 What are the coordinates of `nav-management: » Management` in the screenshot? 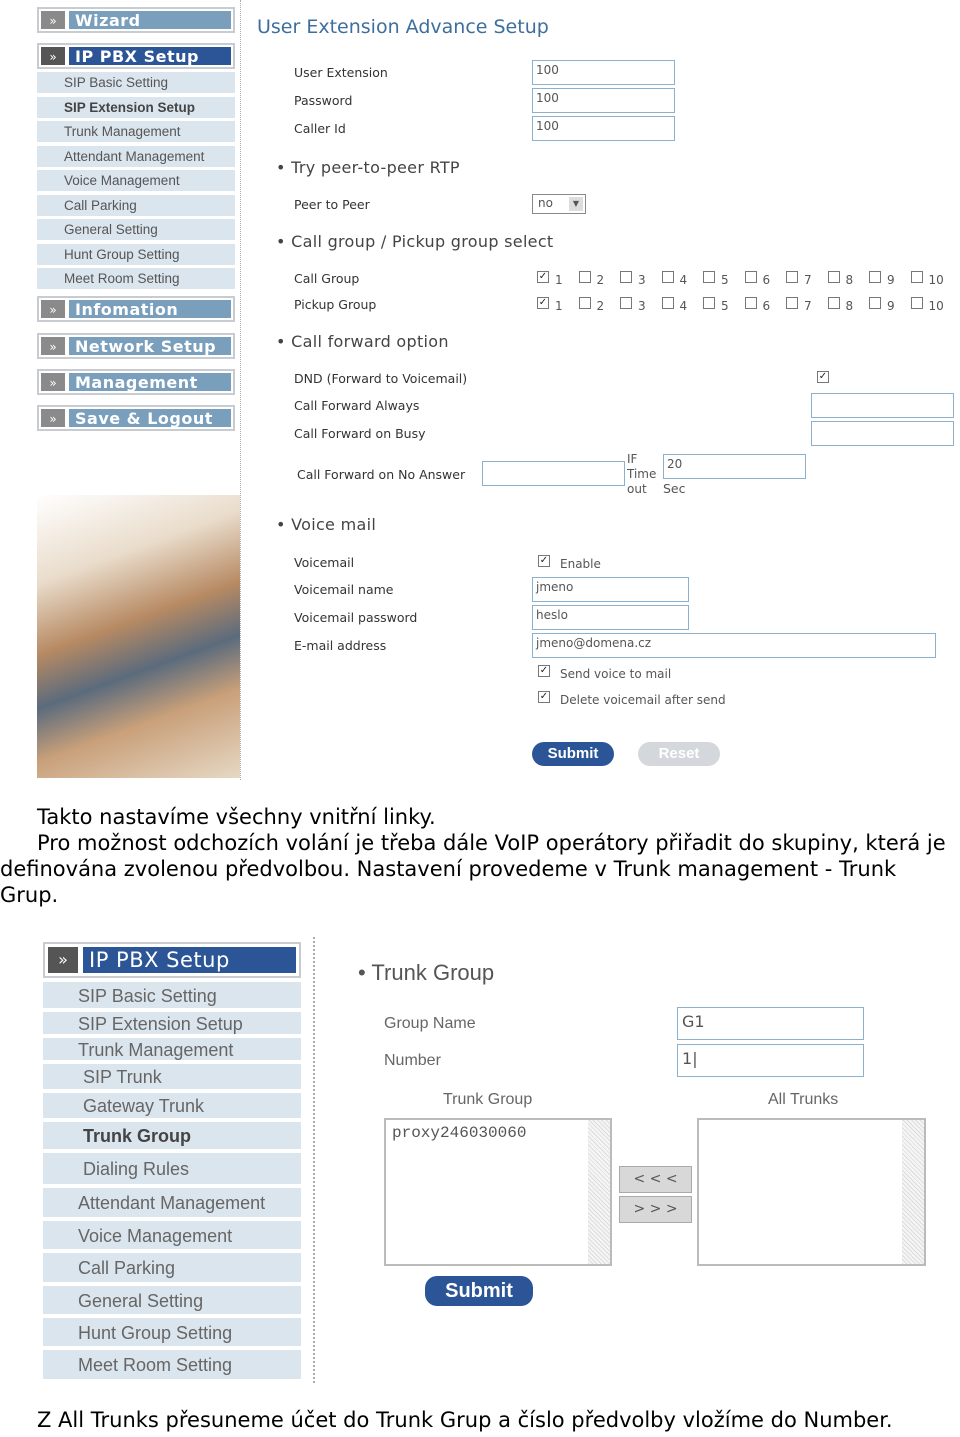 It's located at (136, 382).